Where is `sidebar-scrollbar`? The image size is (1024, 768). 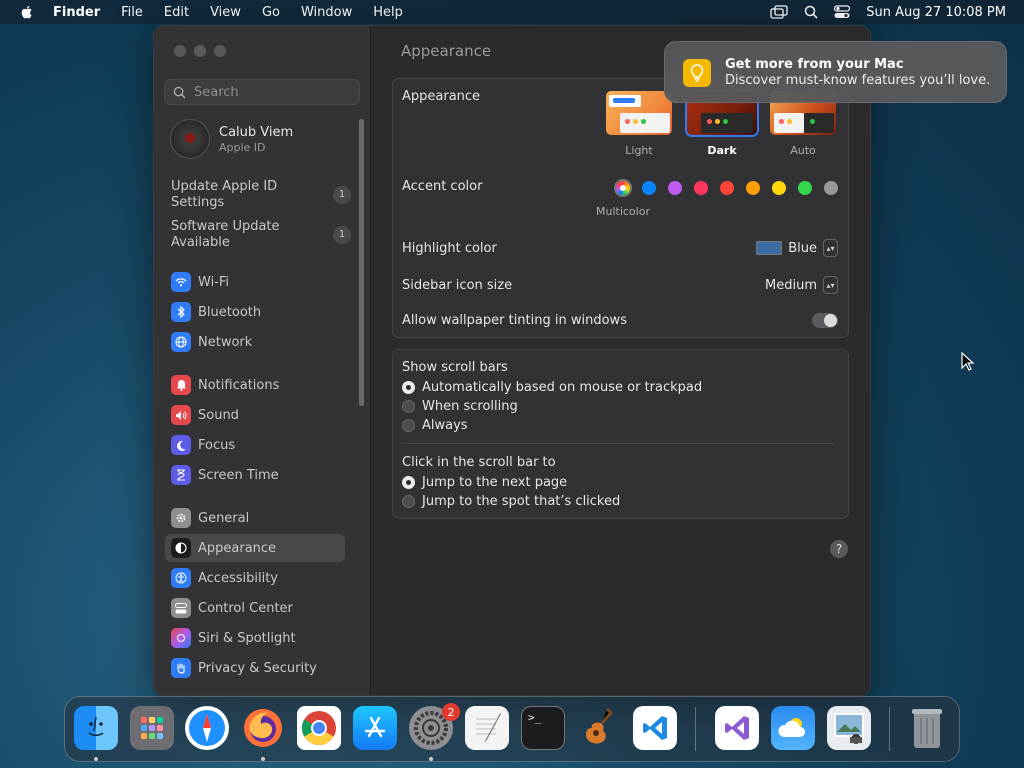
sidebar-scrollbar is located at coordinates (361, 262).